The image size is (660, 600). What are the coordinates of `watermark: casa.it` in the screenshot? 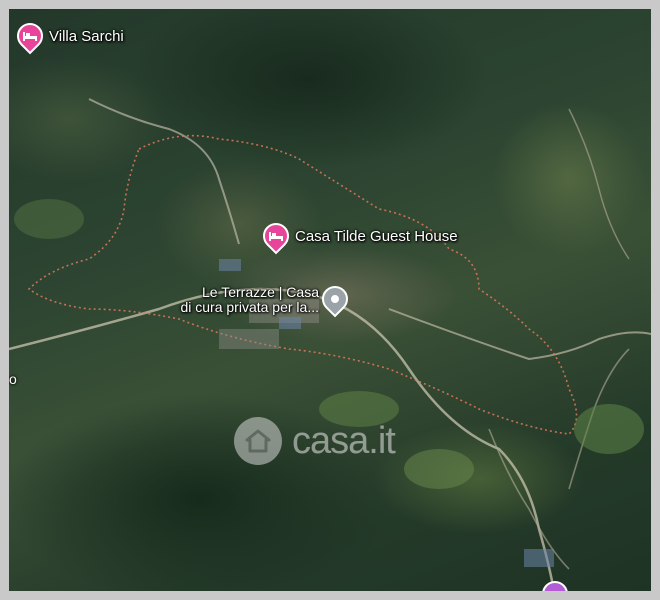 It's located at (315, 441).